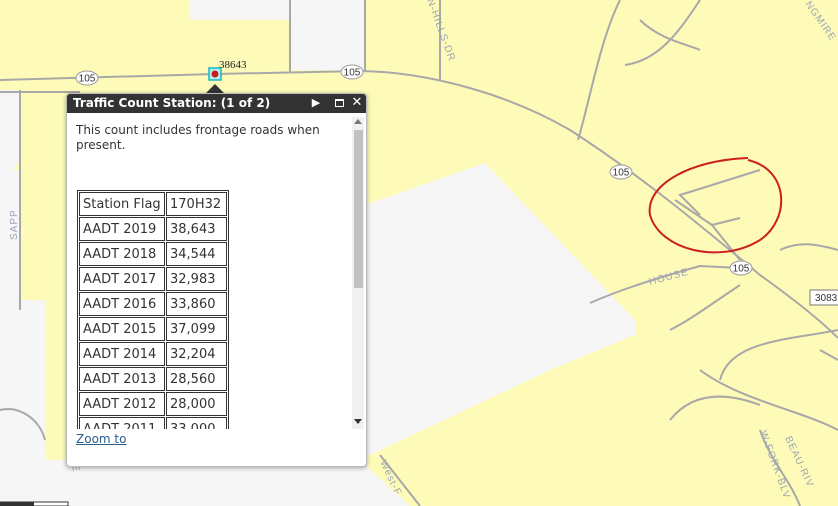 This screenshot has height=506, width=838. I want to click on scroll-thumb, so click(358, 209).